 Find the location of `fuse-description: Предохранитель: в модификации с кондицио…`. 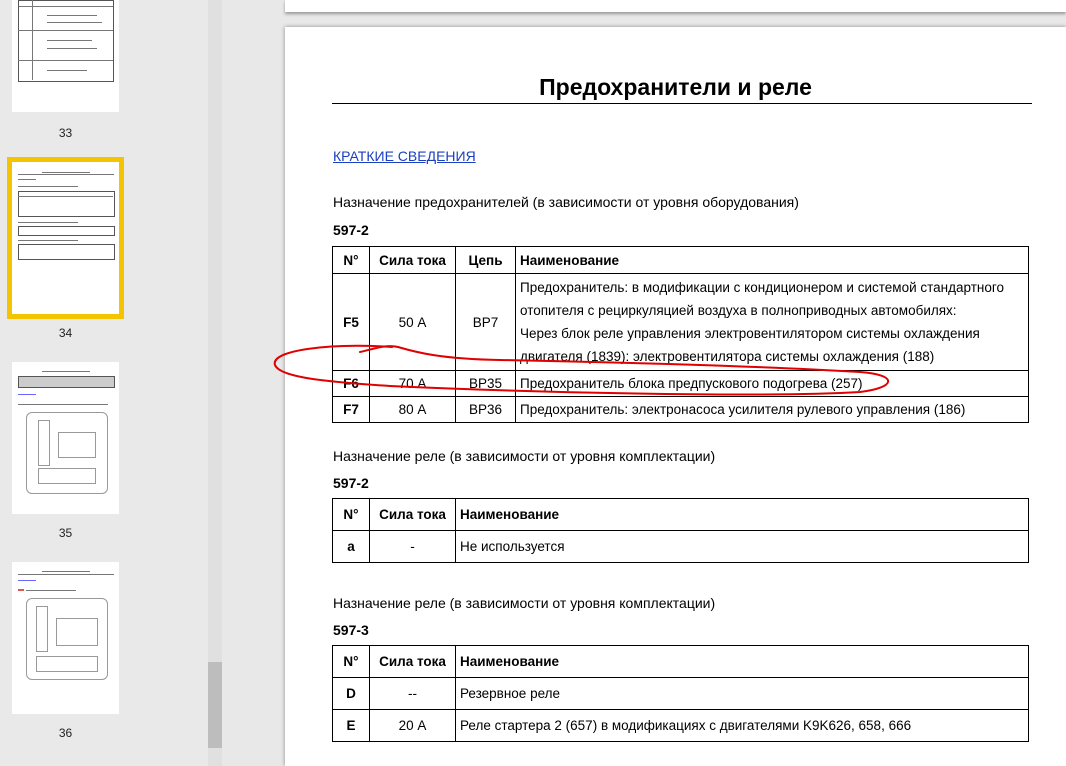

fuse-description: Предохранитель: в модификации с кондицио… is located at coordinates (772, 322).